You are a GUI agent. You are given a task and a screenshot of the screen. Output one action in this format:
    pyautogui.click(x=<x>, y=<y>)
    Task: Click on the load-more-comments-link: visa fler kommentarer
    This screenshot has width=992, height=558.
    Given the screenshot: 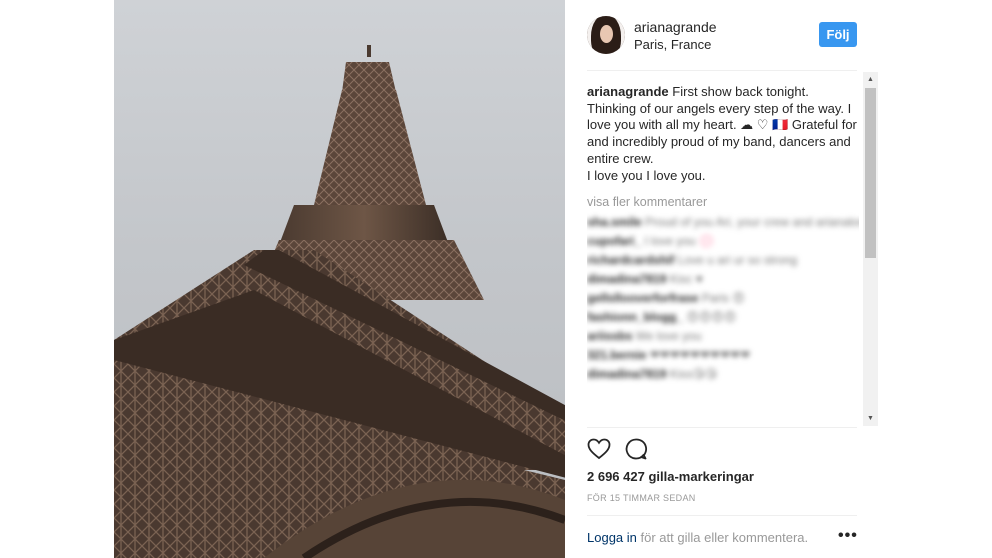 What is the action you would take?
    pyautogui.click(x=723, y=202)
    